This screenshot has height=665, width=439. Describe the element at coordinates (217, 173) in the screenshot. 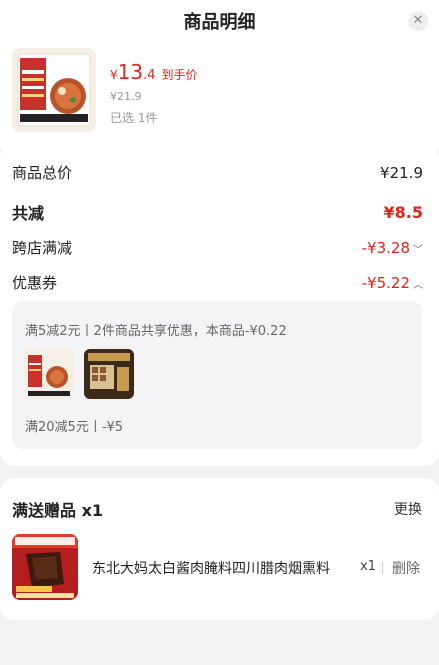

I see `total-row: 商品总价 ¥21.9` at that location.